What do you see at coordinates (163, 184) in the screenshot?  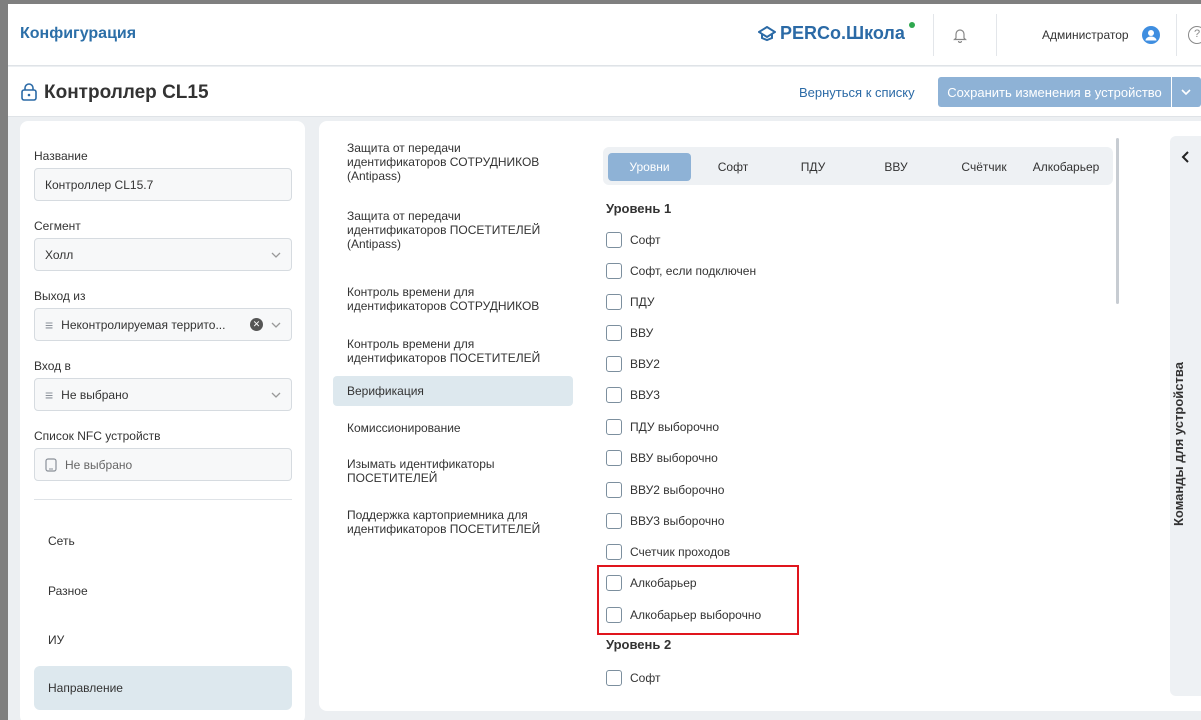 I see `name-field: Контроллер CL15.7` at bounding box center [163, 184].